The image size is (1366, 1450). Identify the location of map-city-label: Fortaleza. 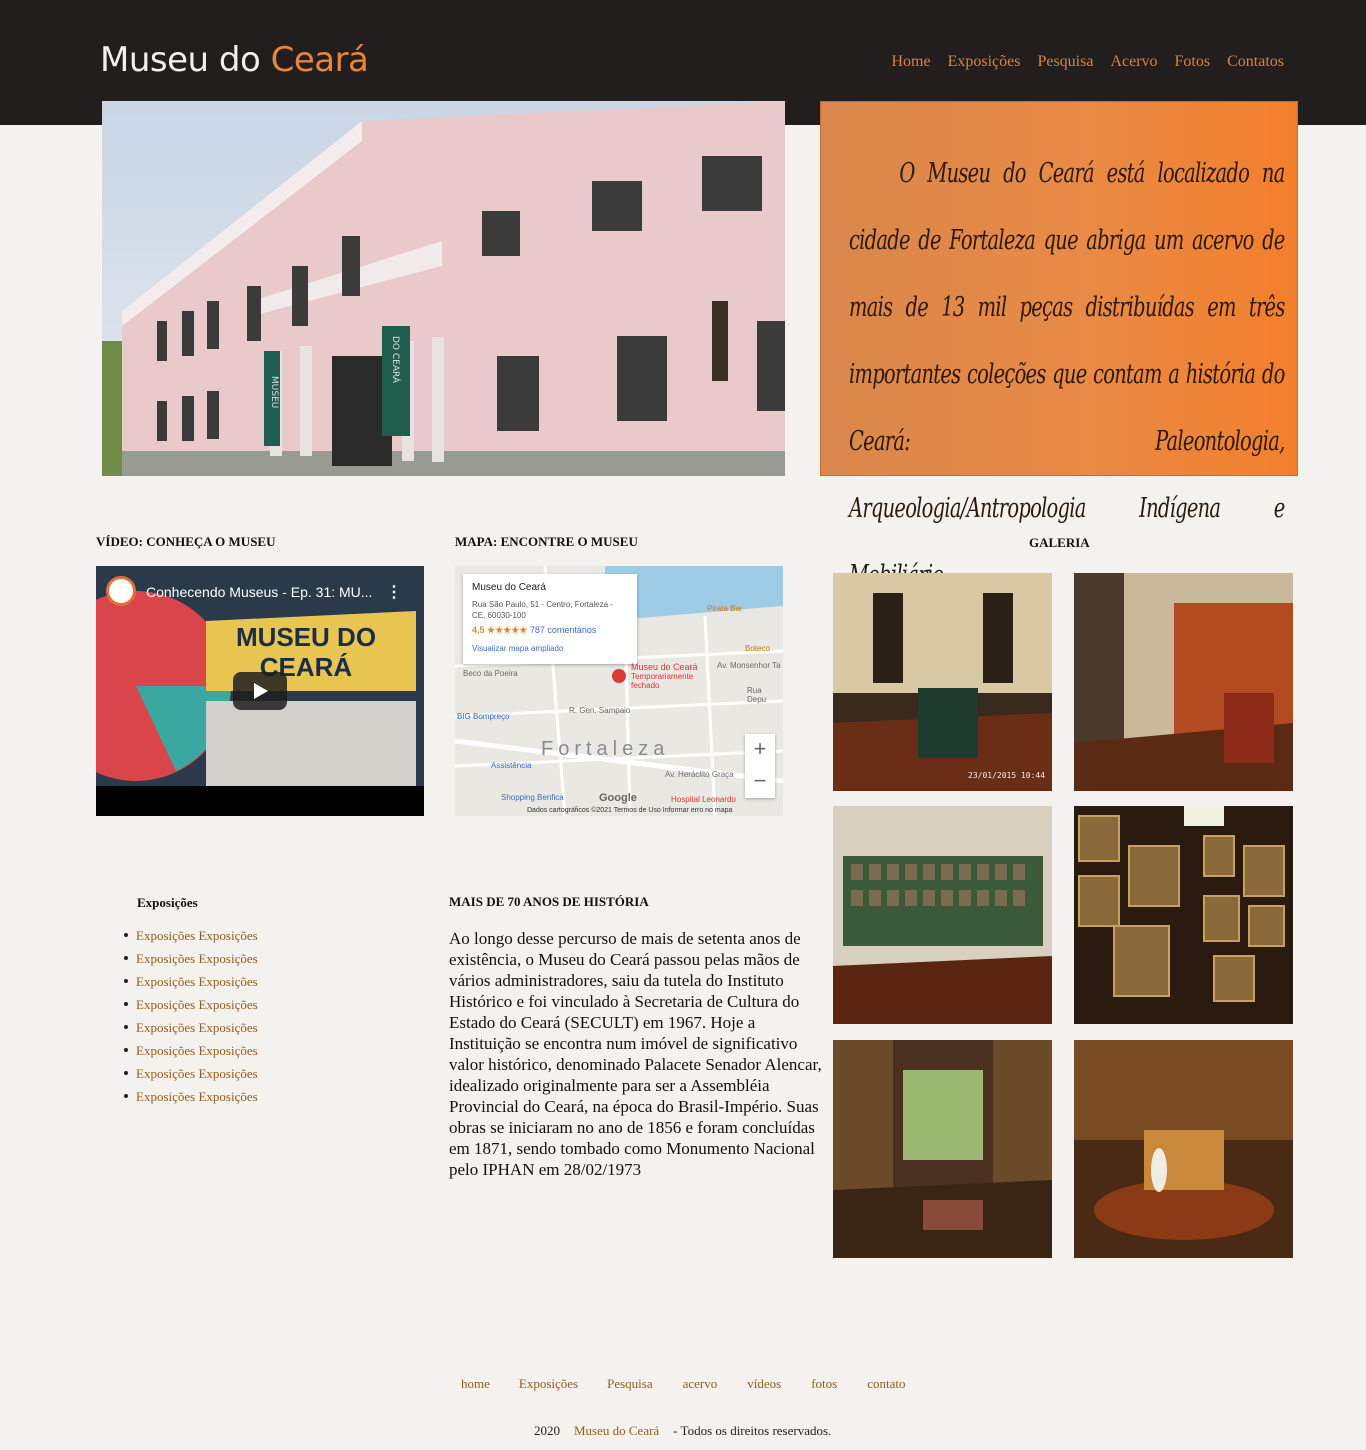
(605, 749).